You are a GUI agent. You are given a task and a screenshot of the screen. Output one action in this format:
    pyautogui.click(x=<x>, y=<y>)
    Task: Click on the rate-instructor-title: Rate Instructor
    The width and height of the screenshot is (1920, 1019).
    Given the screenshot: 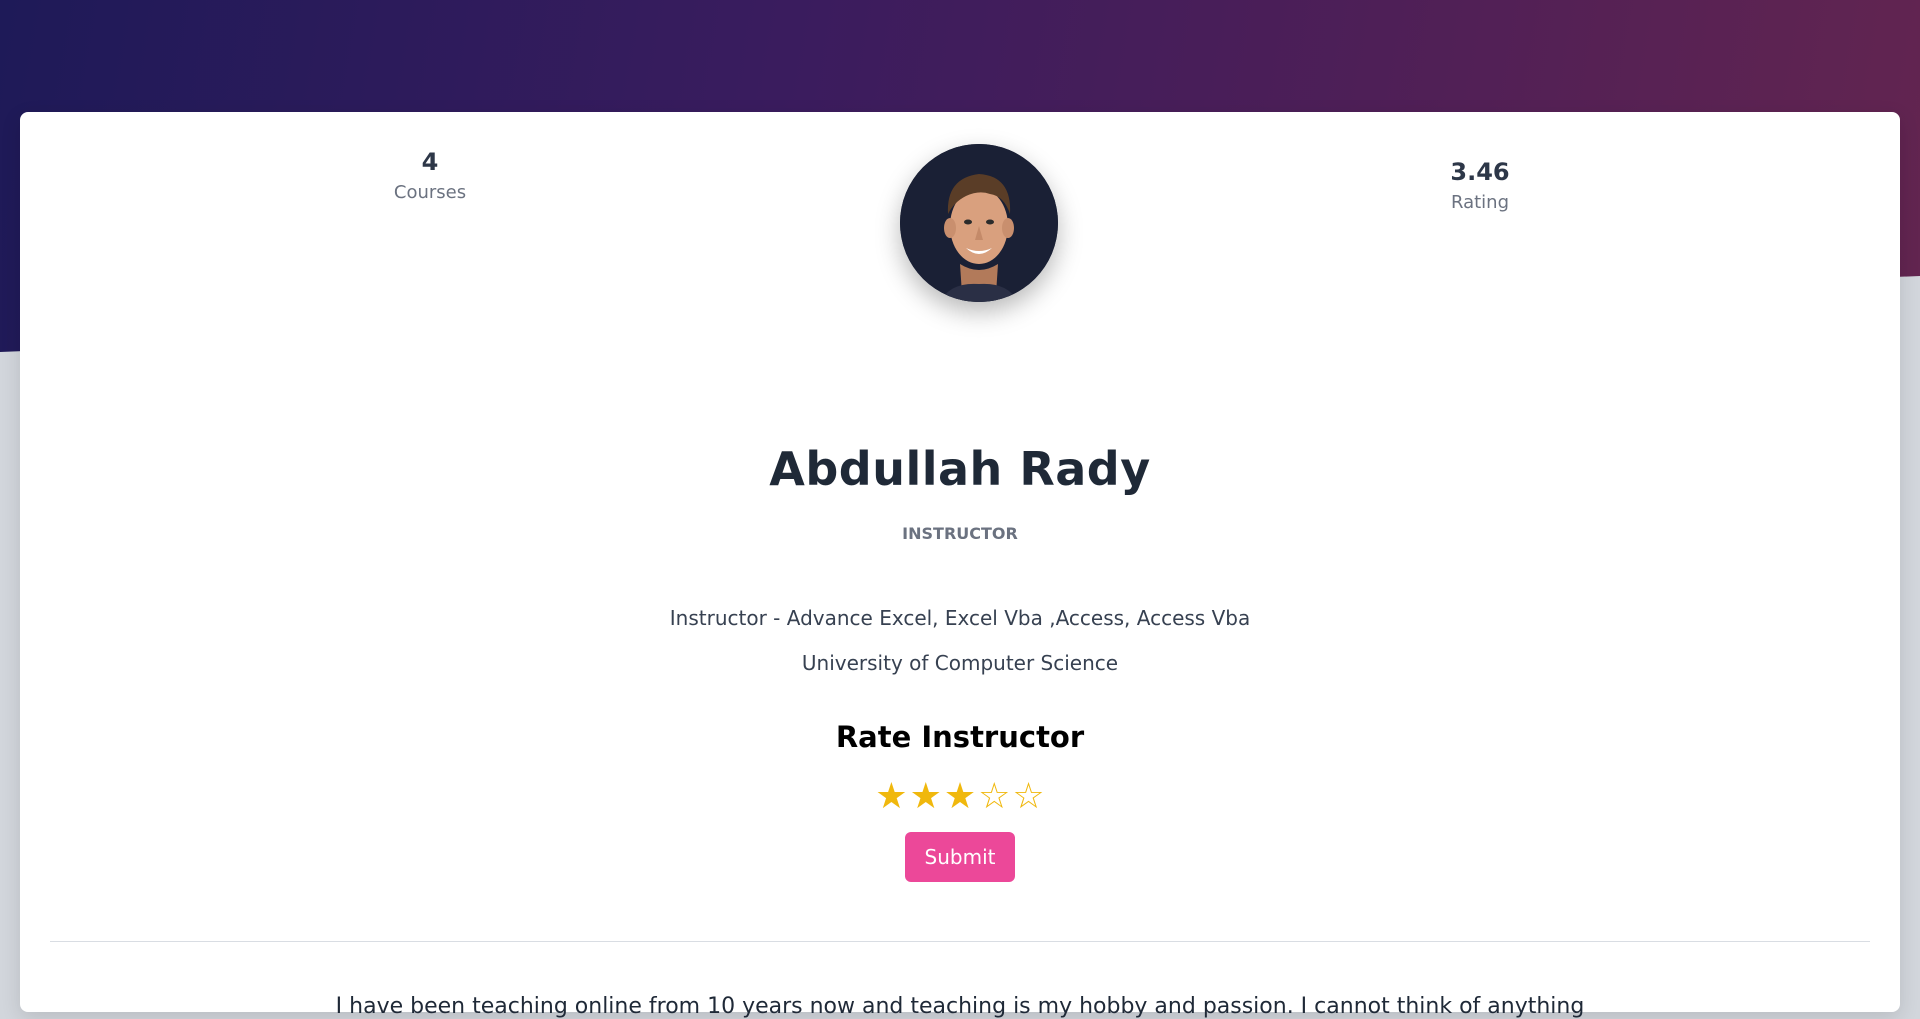 What is the action you would take?
    pyautogui.click(x=960, y=737)
    